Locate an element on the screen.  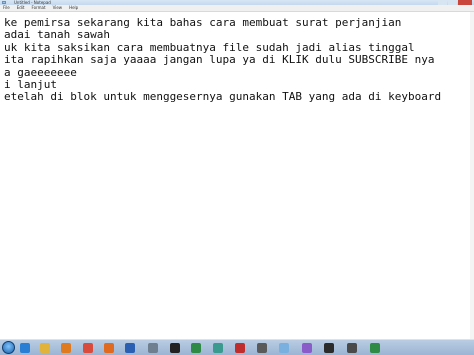
text-line: adai tanah sawah is located at coordinates (57, 34).